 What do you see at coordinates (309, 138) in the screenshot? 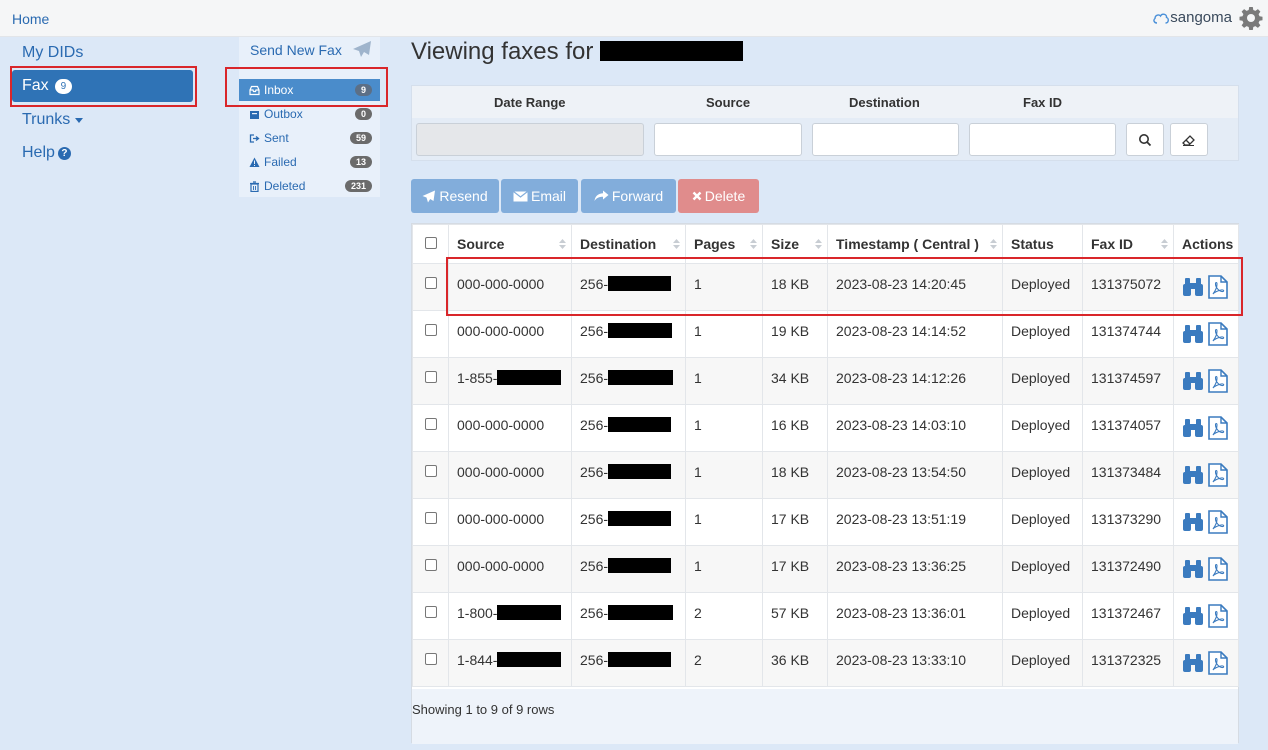
I see `subnav-item-sent: Sent 59` at bounding box center [309, 138].